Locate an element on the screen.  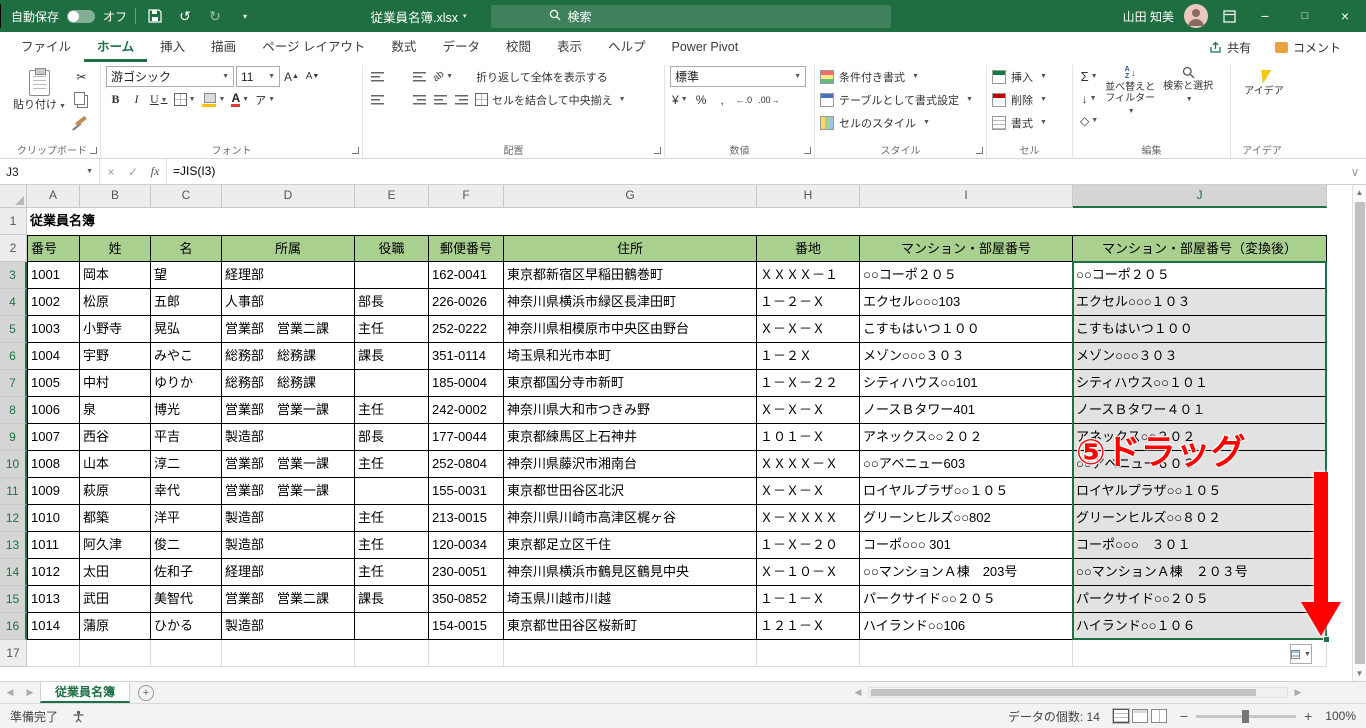
cell-G11: 東京都世田谷区北沢 is located at coordinates (630, 491).